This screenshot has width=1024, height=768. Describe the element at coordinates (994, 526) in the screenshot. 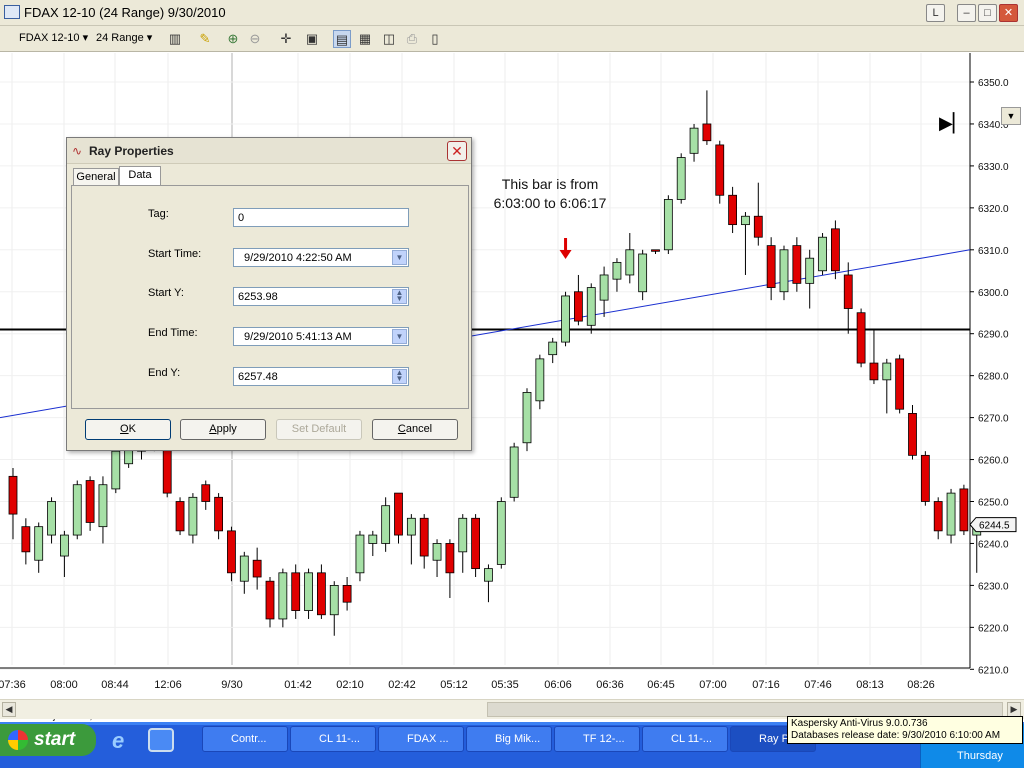

I see `last-price-label: 6244.5` at that location.